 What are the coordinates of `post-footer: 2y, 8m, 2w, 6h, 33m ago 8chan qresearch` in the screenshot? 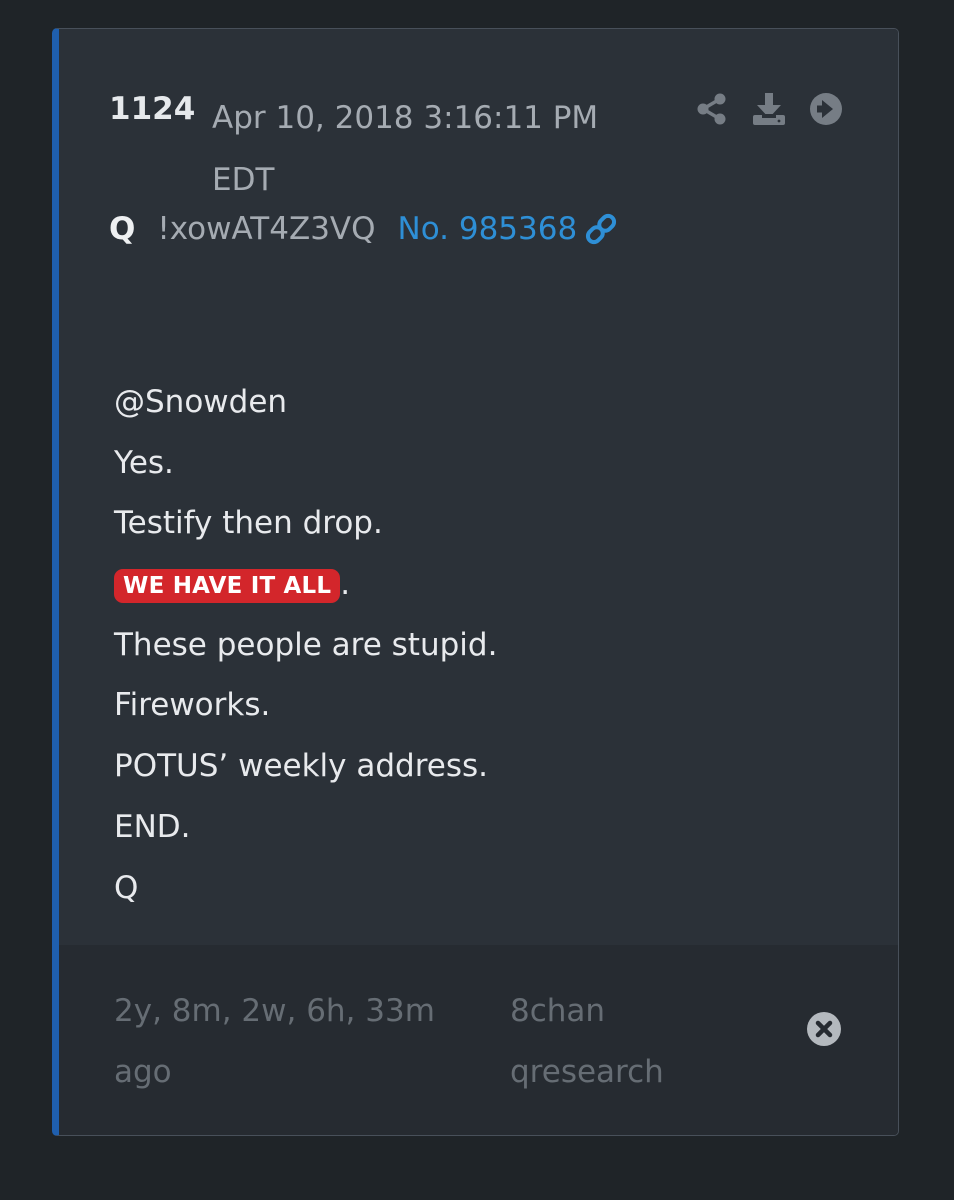 It's located at (478, 1040).